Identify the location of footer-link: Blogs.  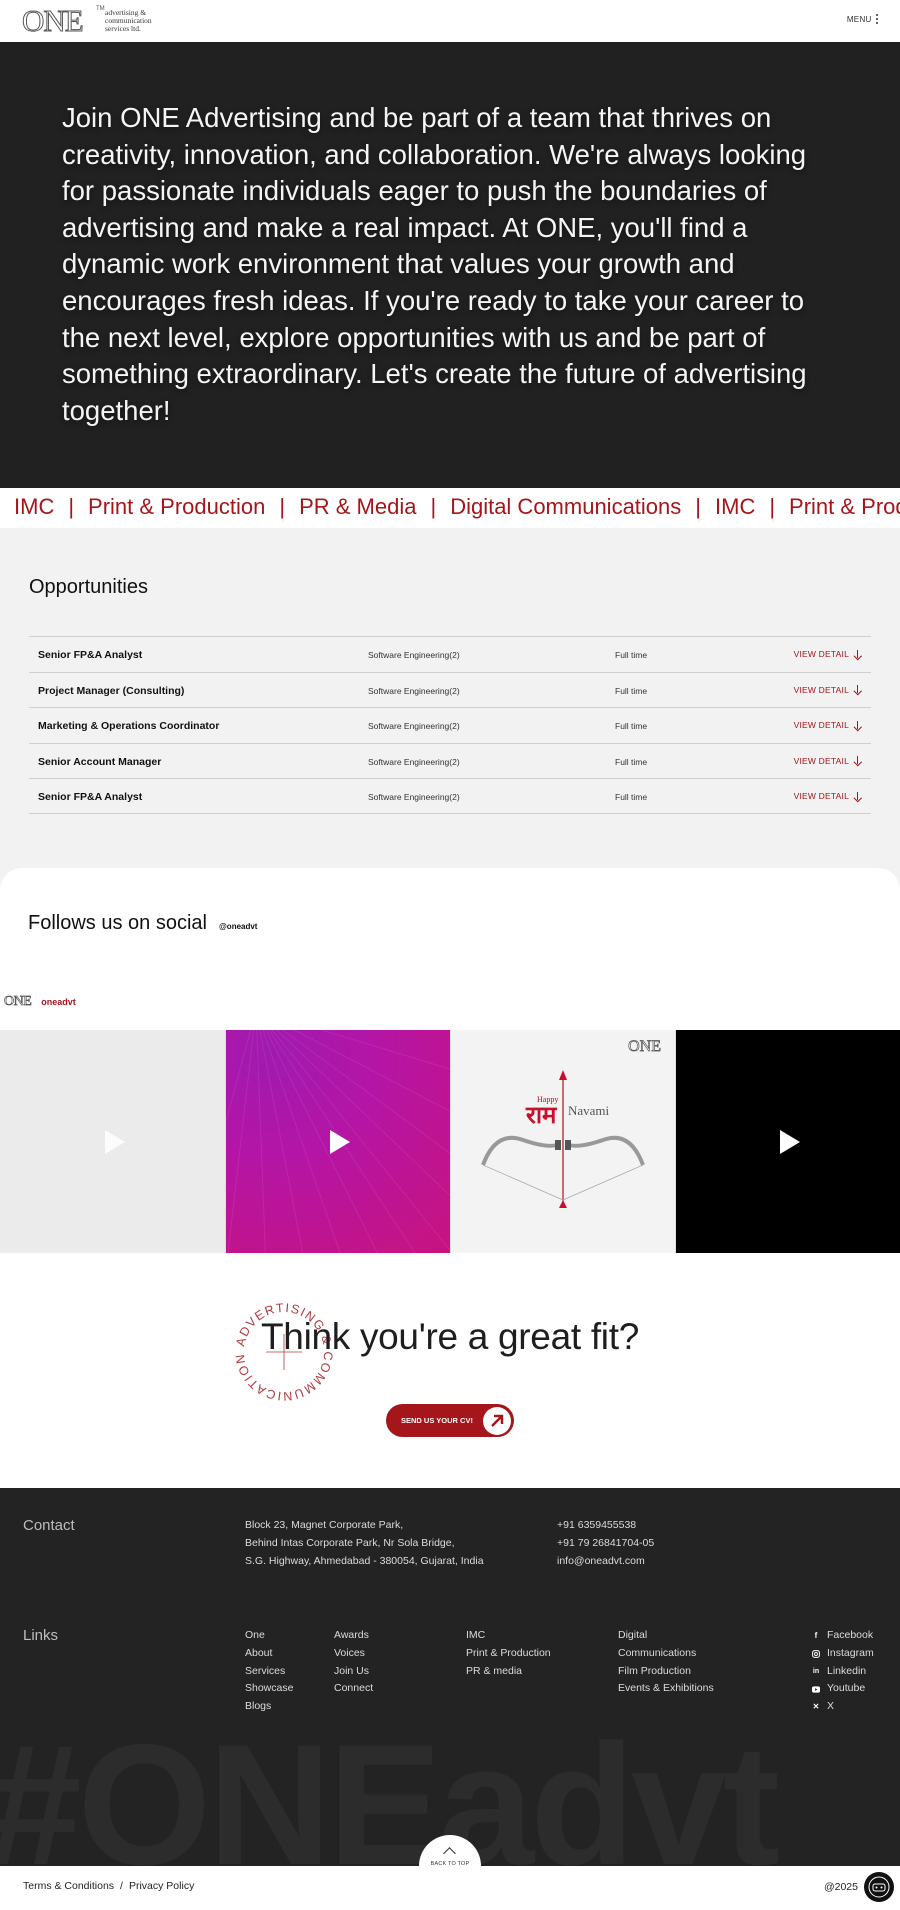
(269, 1707).